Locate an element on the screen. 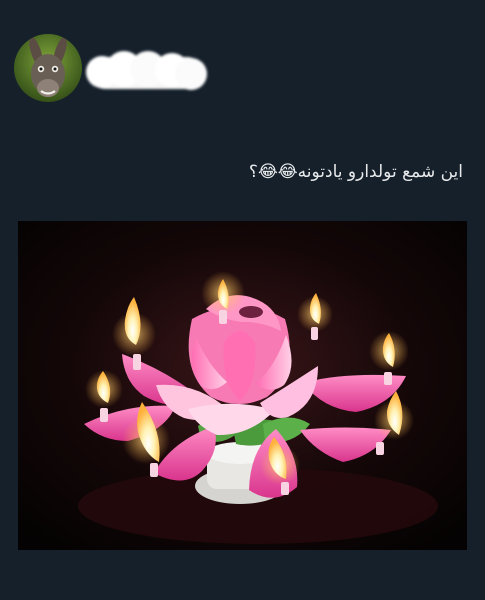  redacted-name-icon is located at coordinates (146, 70).